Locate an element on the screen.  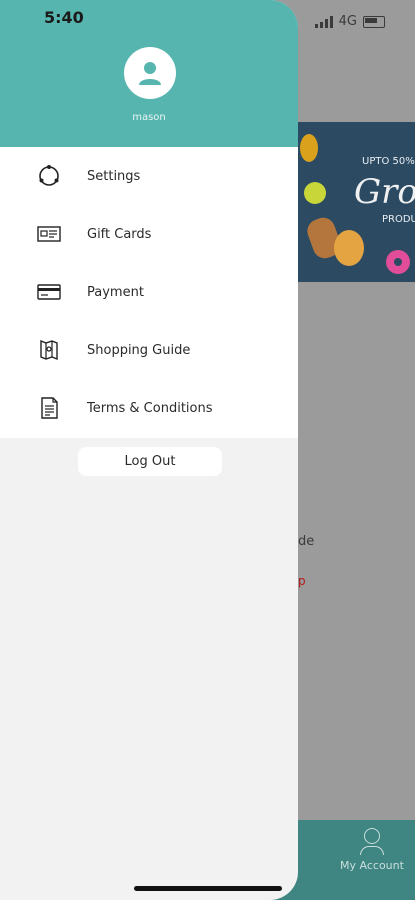
user-name: mason is located at coordinates (149, 117).